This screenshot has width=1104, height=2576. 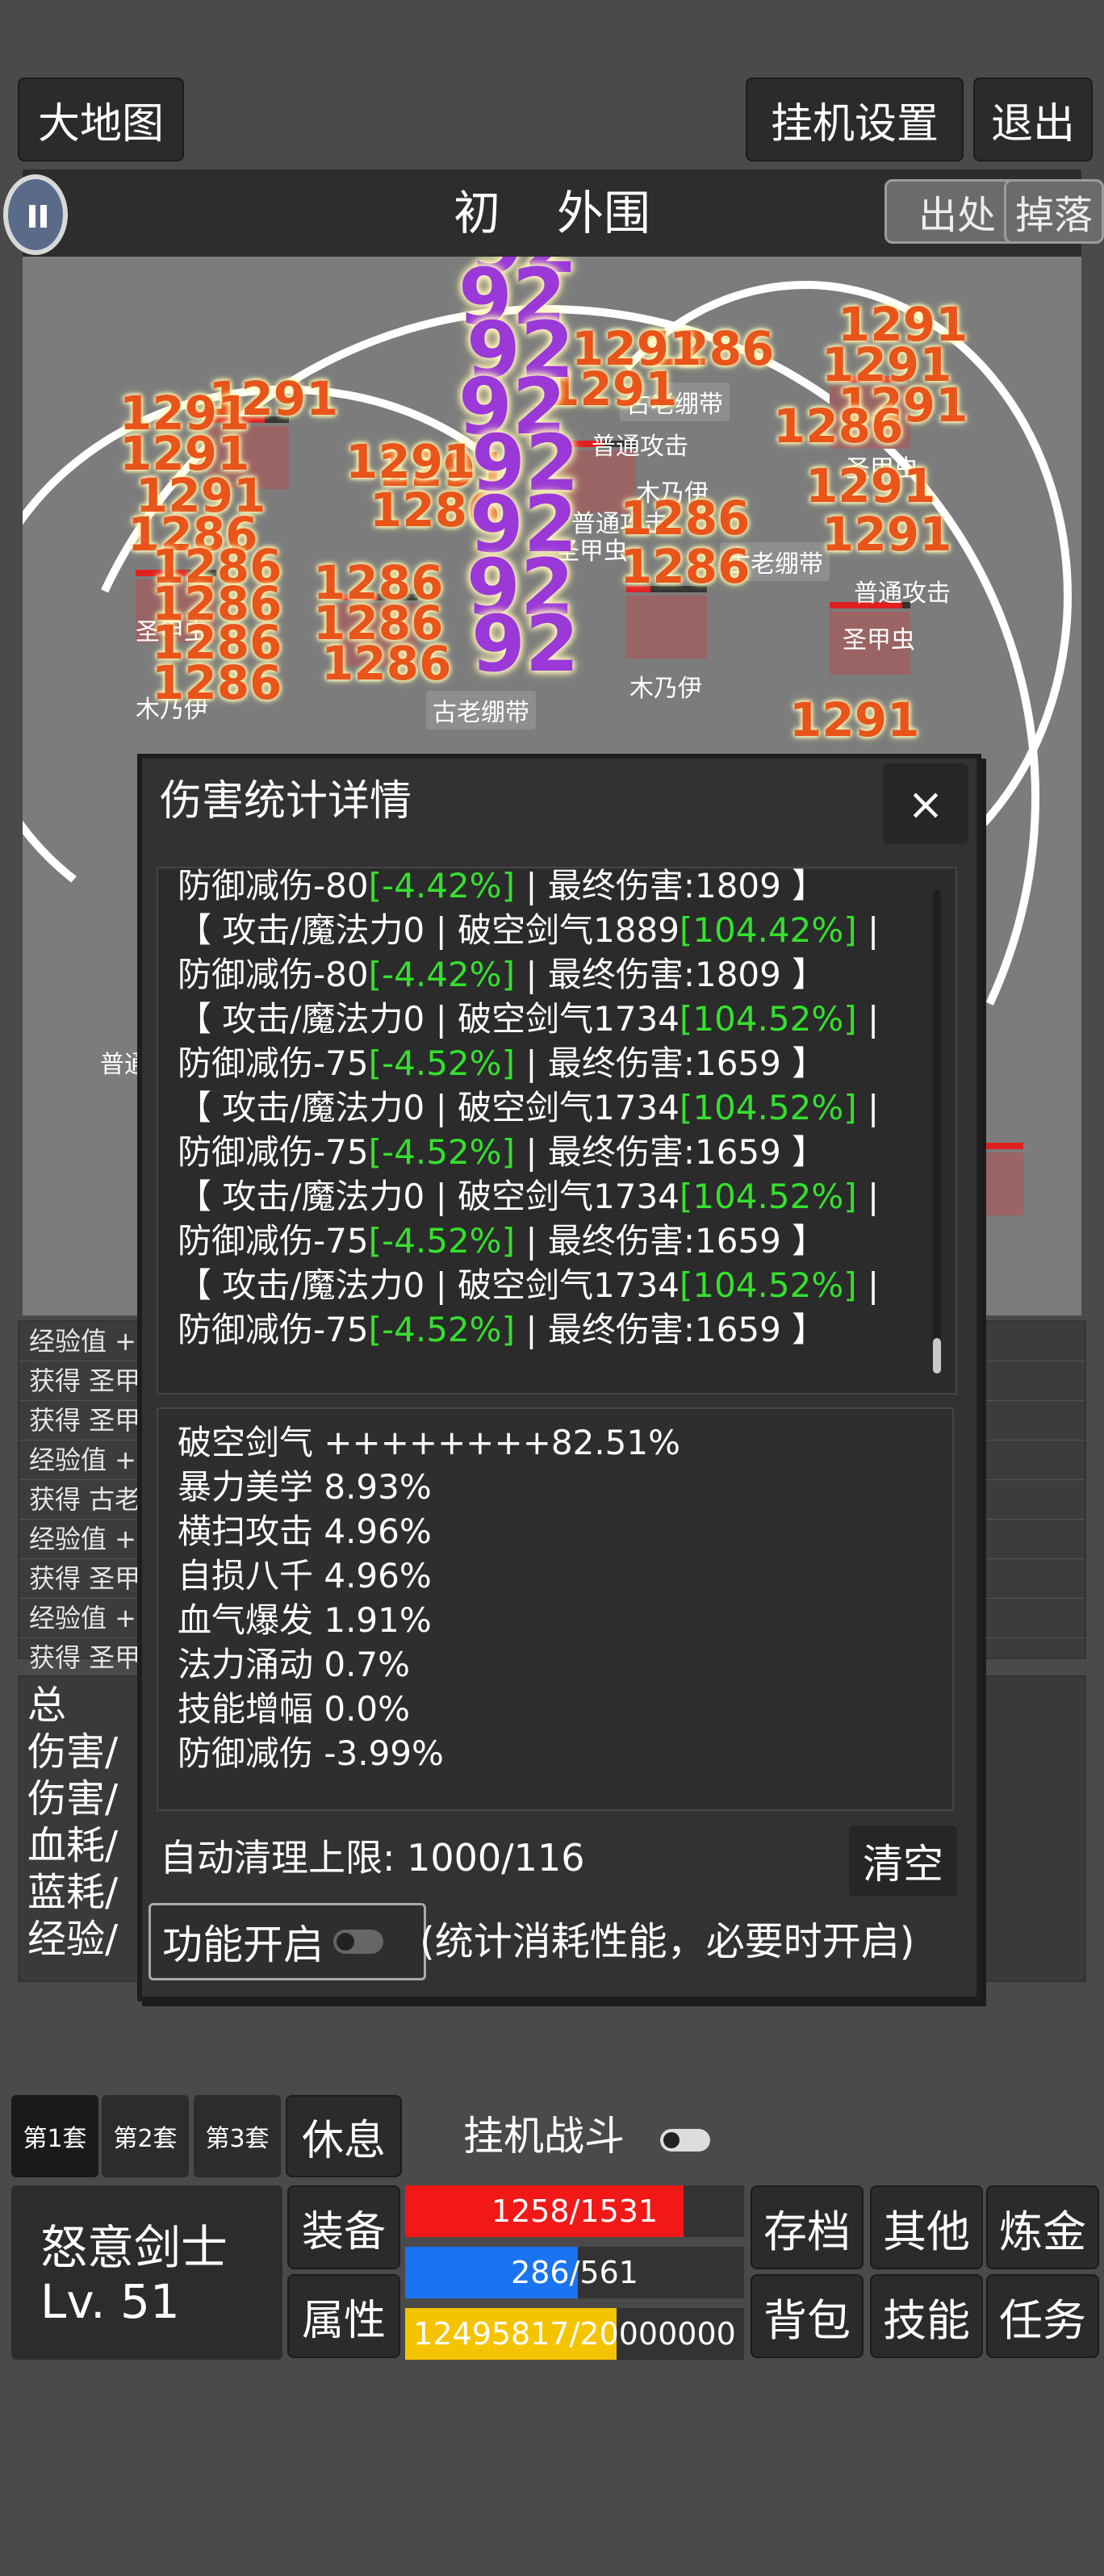 I want to click on feature-note: (统计消耗性能，必要时开启), so click(x=667, y=1941).